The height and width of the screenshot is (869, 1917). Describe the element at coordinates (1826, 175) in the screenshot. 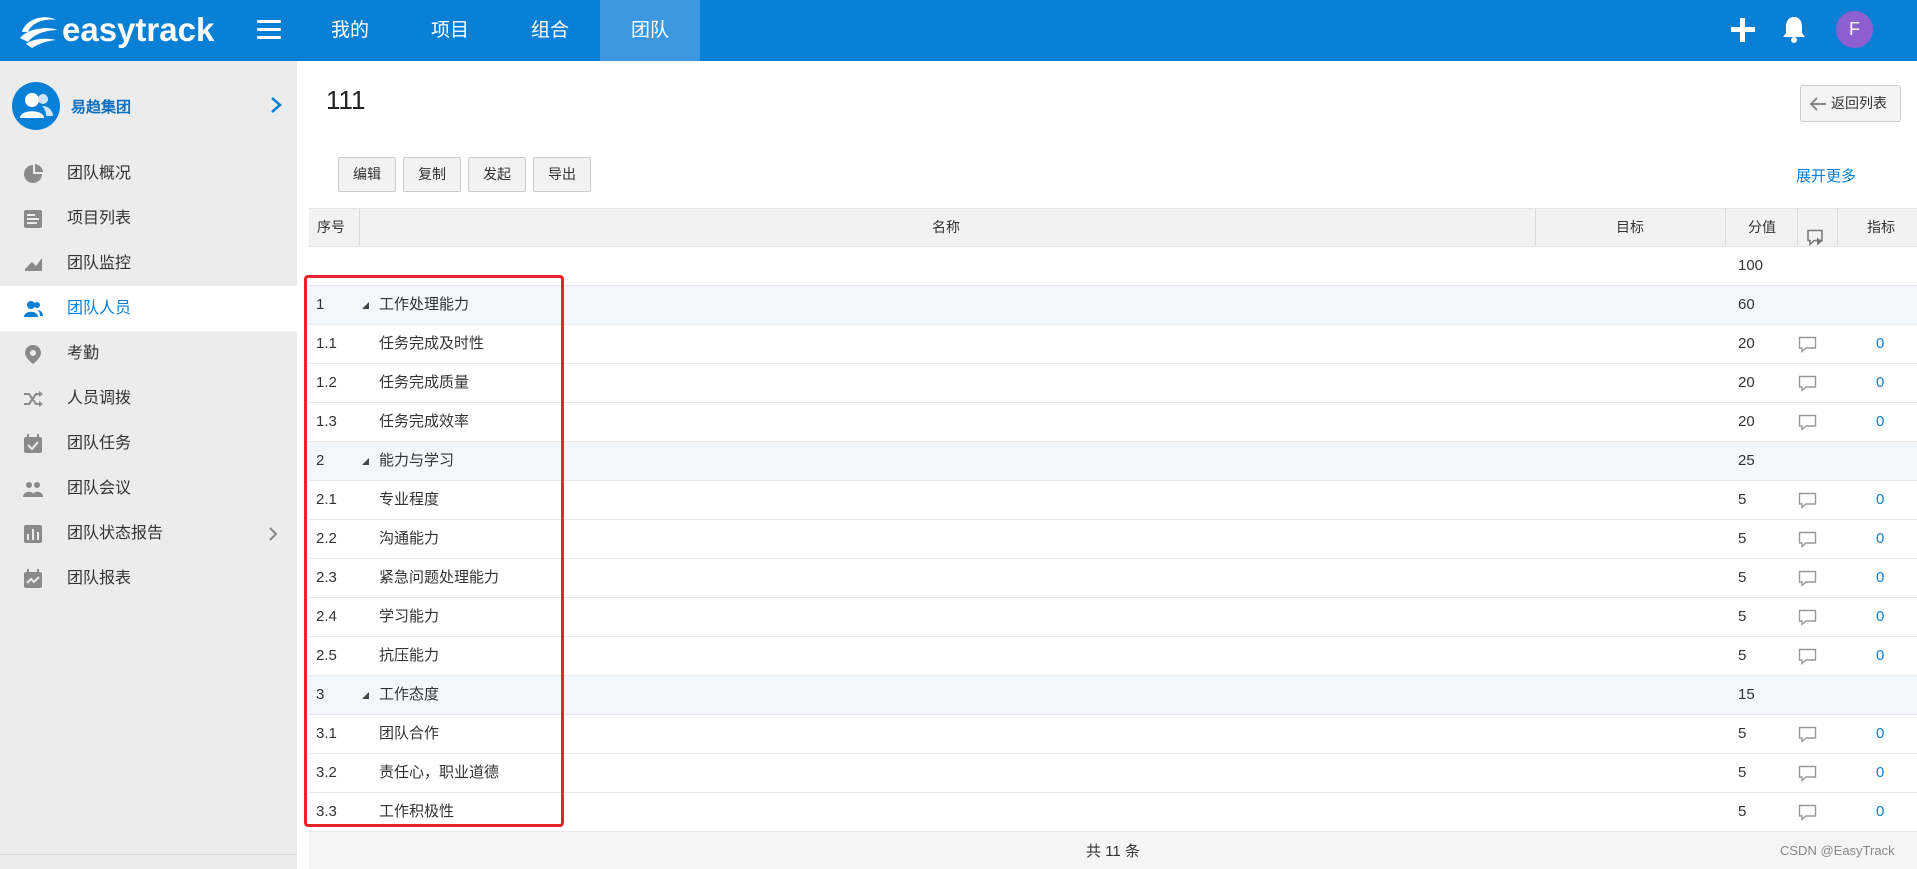

I see `expand-more-link: 展开更多` at that location.